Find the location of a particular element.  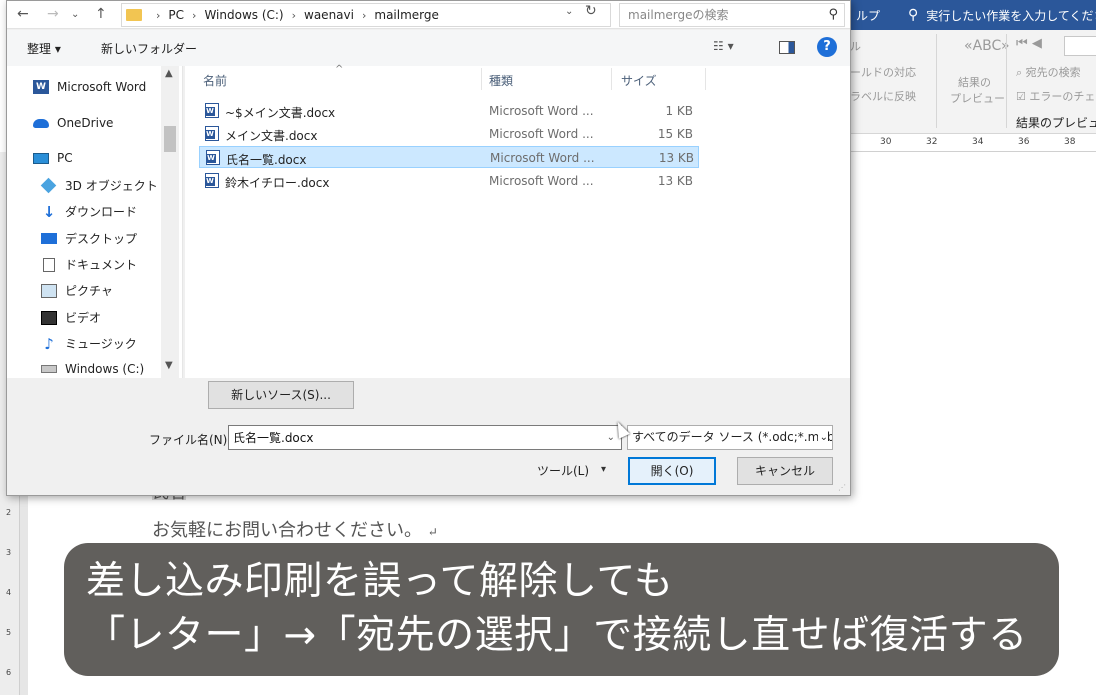

address-chevron-icon: ⌄ is located at coordinates (569, 11).